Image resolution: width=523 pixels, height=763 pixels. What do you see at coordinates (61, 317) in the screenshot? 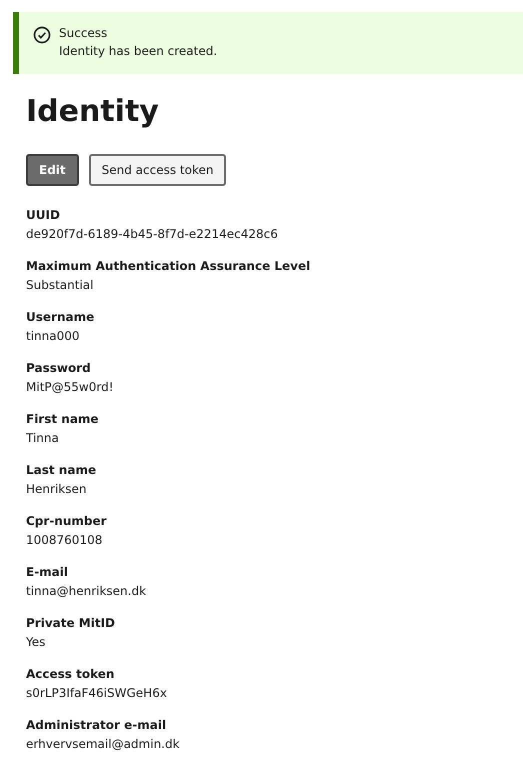
I see `field-label: Username` at bounding box center [61, 317].